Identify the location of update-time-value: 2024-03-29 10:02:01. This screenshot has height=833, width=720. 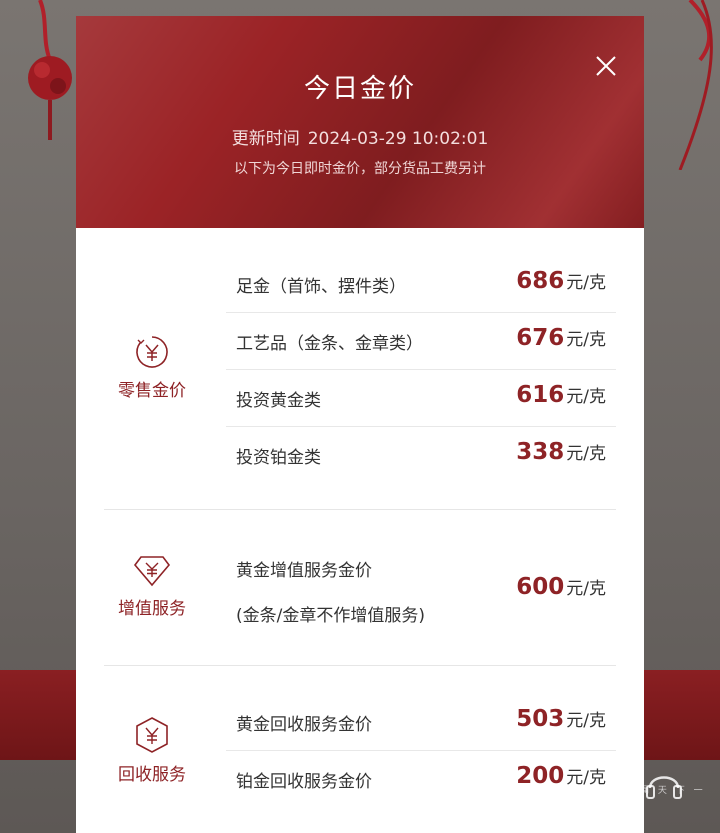
(398, 139).